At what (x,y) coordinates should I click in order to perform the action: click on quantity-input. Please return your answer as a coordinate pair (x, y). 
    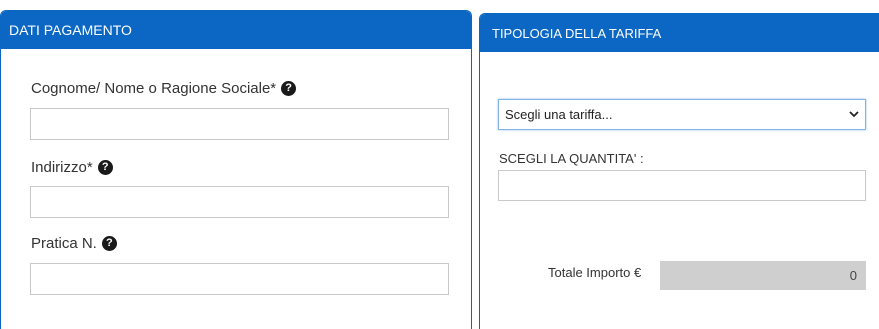
    Looking at the image, I should click on (682, 185).